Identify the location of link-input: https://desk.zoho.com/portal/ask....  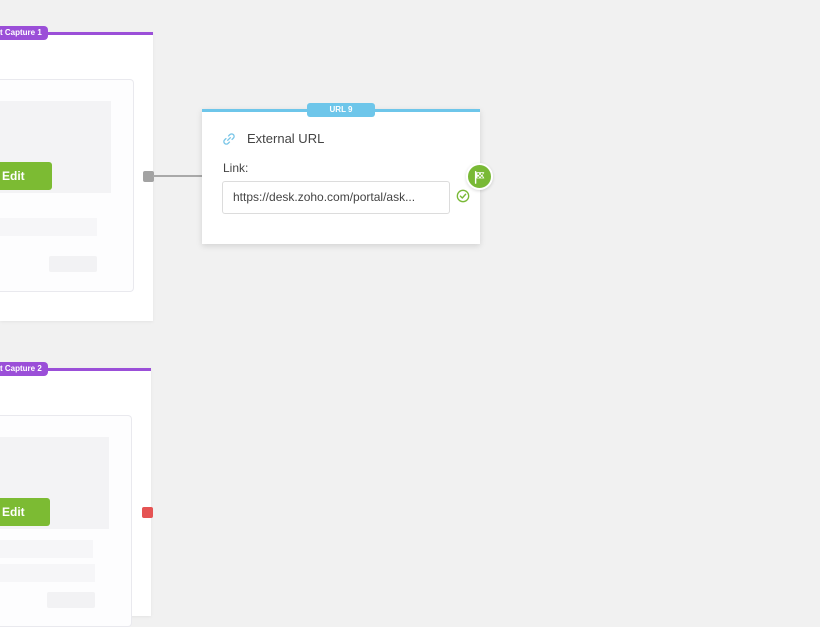
(336, 197).